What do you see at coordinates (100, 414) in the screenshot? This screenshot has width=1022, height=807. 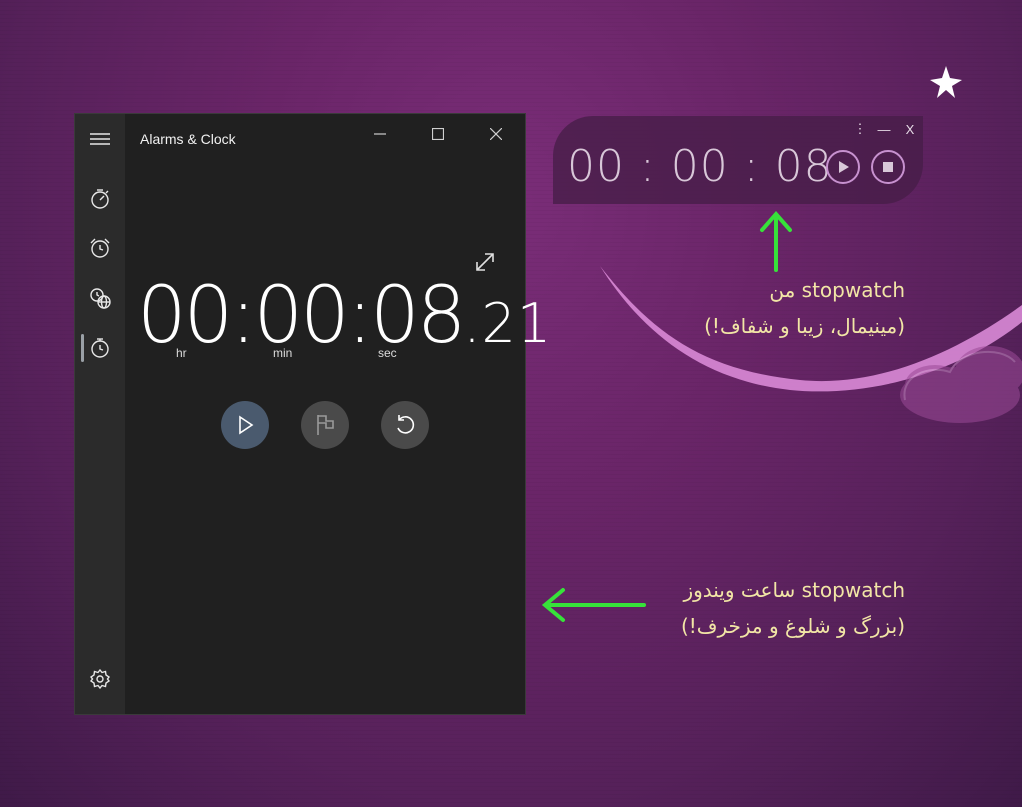 I see `nav-sidebar` at bounding box center [100, 414].